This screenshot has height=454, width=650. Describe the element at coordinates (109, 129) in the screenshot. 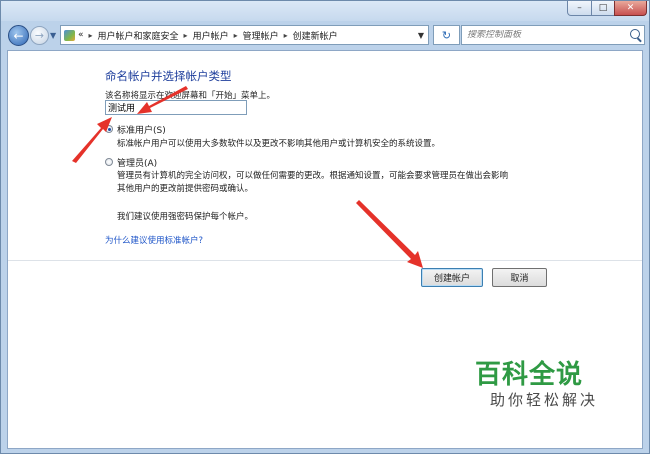

I see `standard-user-radio` at that location.